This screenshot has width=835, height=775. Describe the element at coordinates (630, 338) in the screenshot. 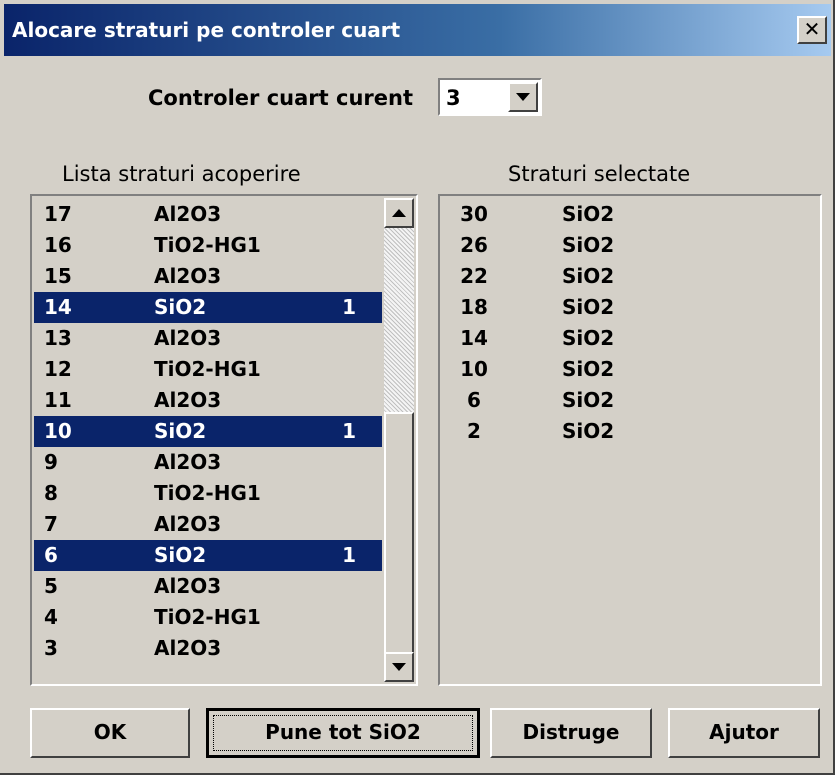

I see `list-item: 14 SiO2` at that location.